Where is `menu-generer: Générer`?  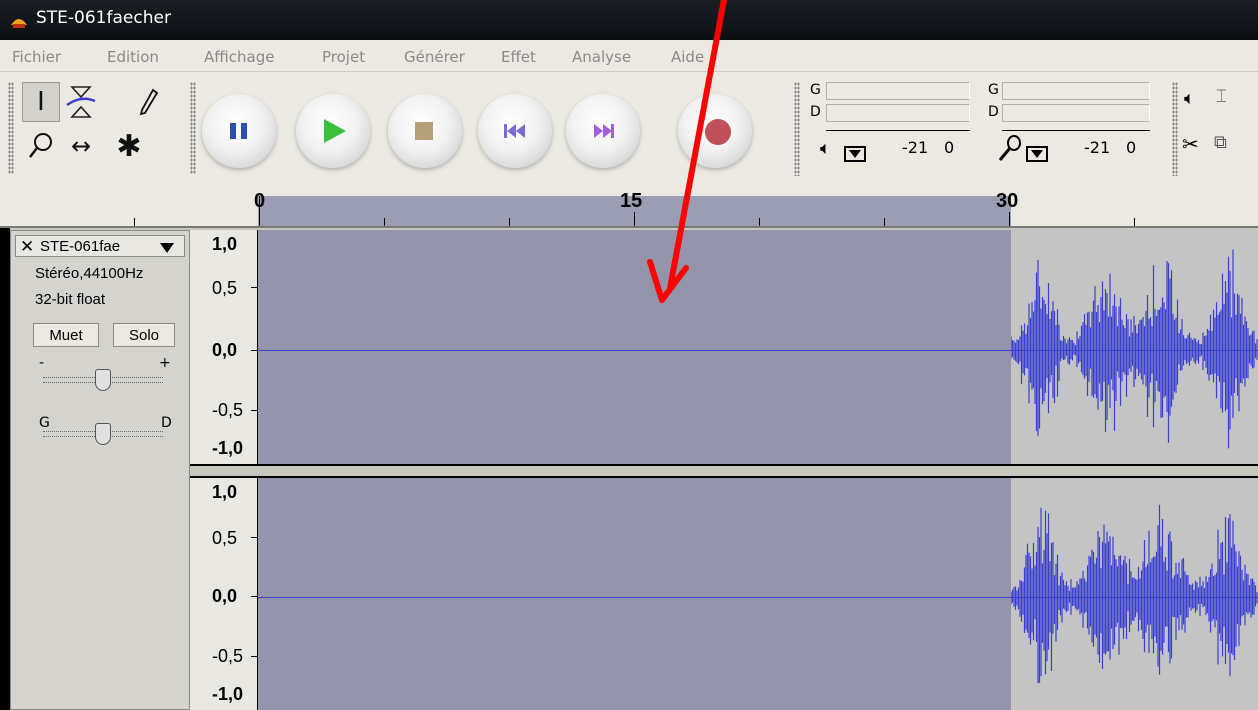 menu-generer: Générer is located at coordinates (434, 57).